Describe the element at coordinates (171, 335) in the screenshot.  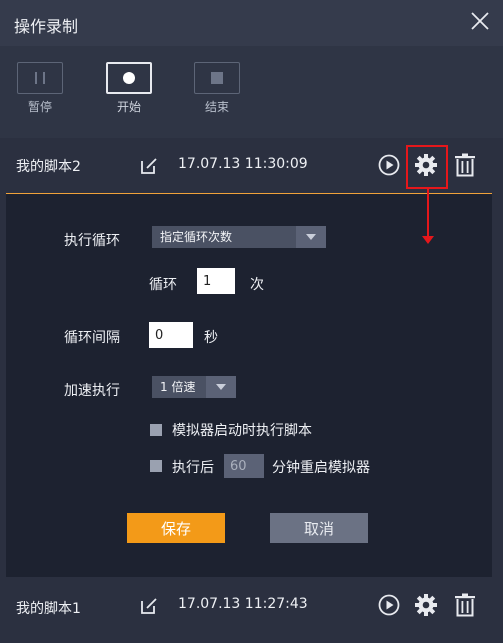
I see `interval-input` at that location.